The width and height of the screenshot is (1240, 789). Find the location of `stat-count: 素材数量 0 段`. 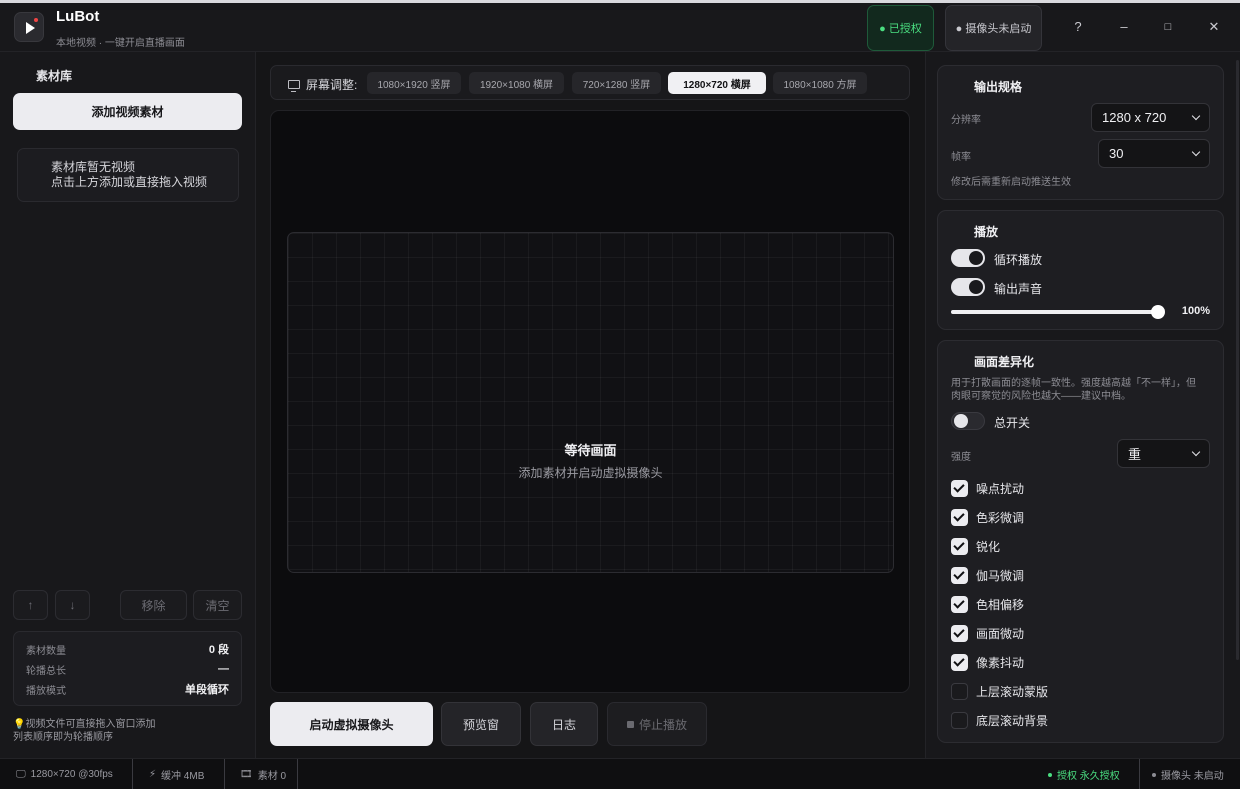

stat-count: 素材数量 0 段 is located at coordinates (127, 649).